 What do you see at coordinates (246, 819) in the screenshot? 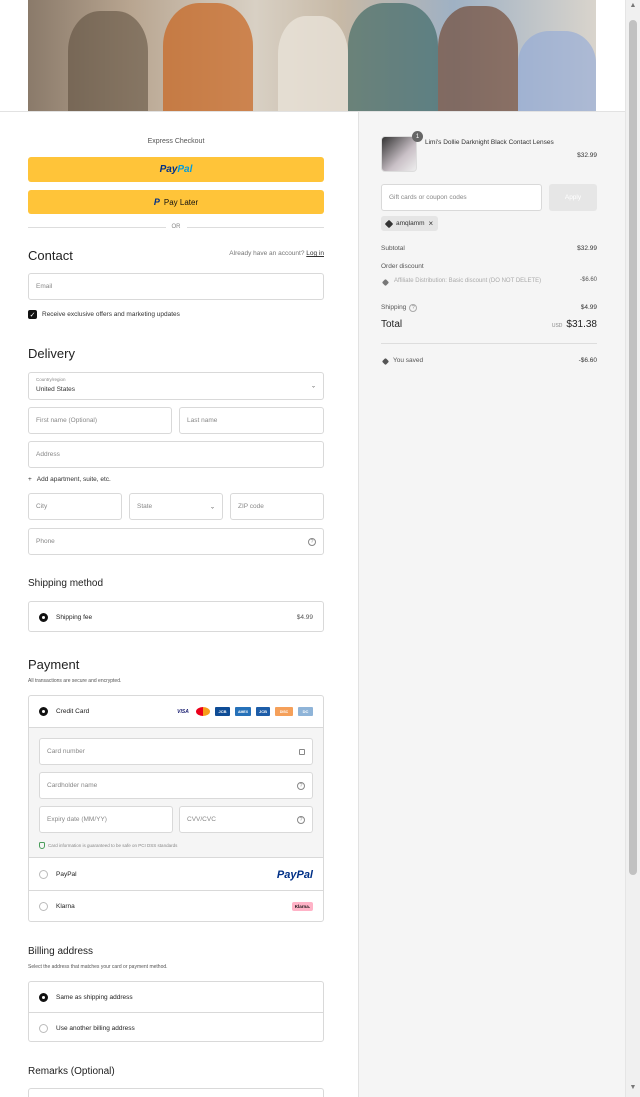
I see `cvv-input: CVV/CVC ?` at bounding box center [246, 819].